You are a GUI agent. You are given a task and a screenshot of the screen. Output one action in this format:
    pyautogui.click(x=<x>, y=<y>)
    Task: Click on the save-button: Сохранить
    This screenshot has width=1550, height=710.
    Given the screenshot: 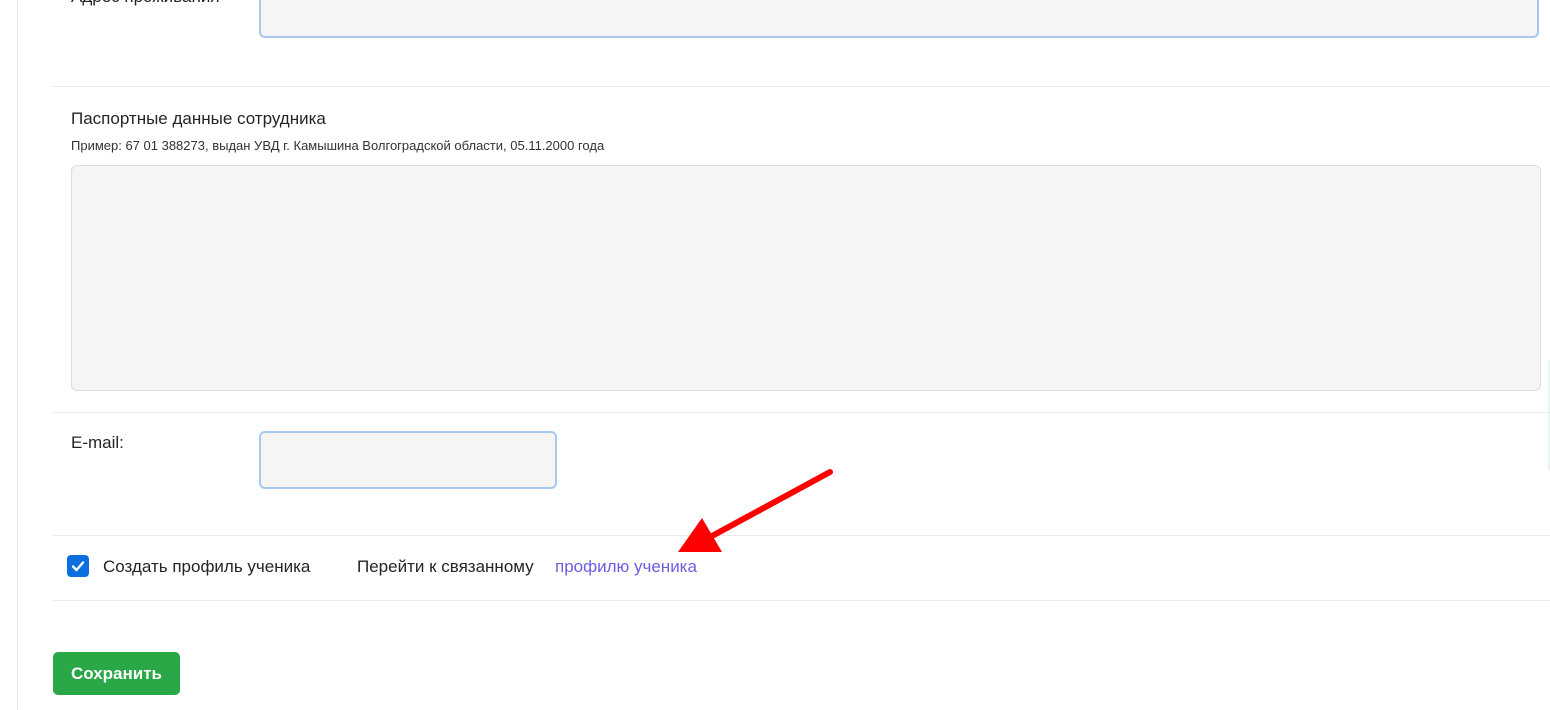 What is the action you would take?
    pyautogui.click(x=116, y=673)
    